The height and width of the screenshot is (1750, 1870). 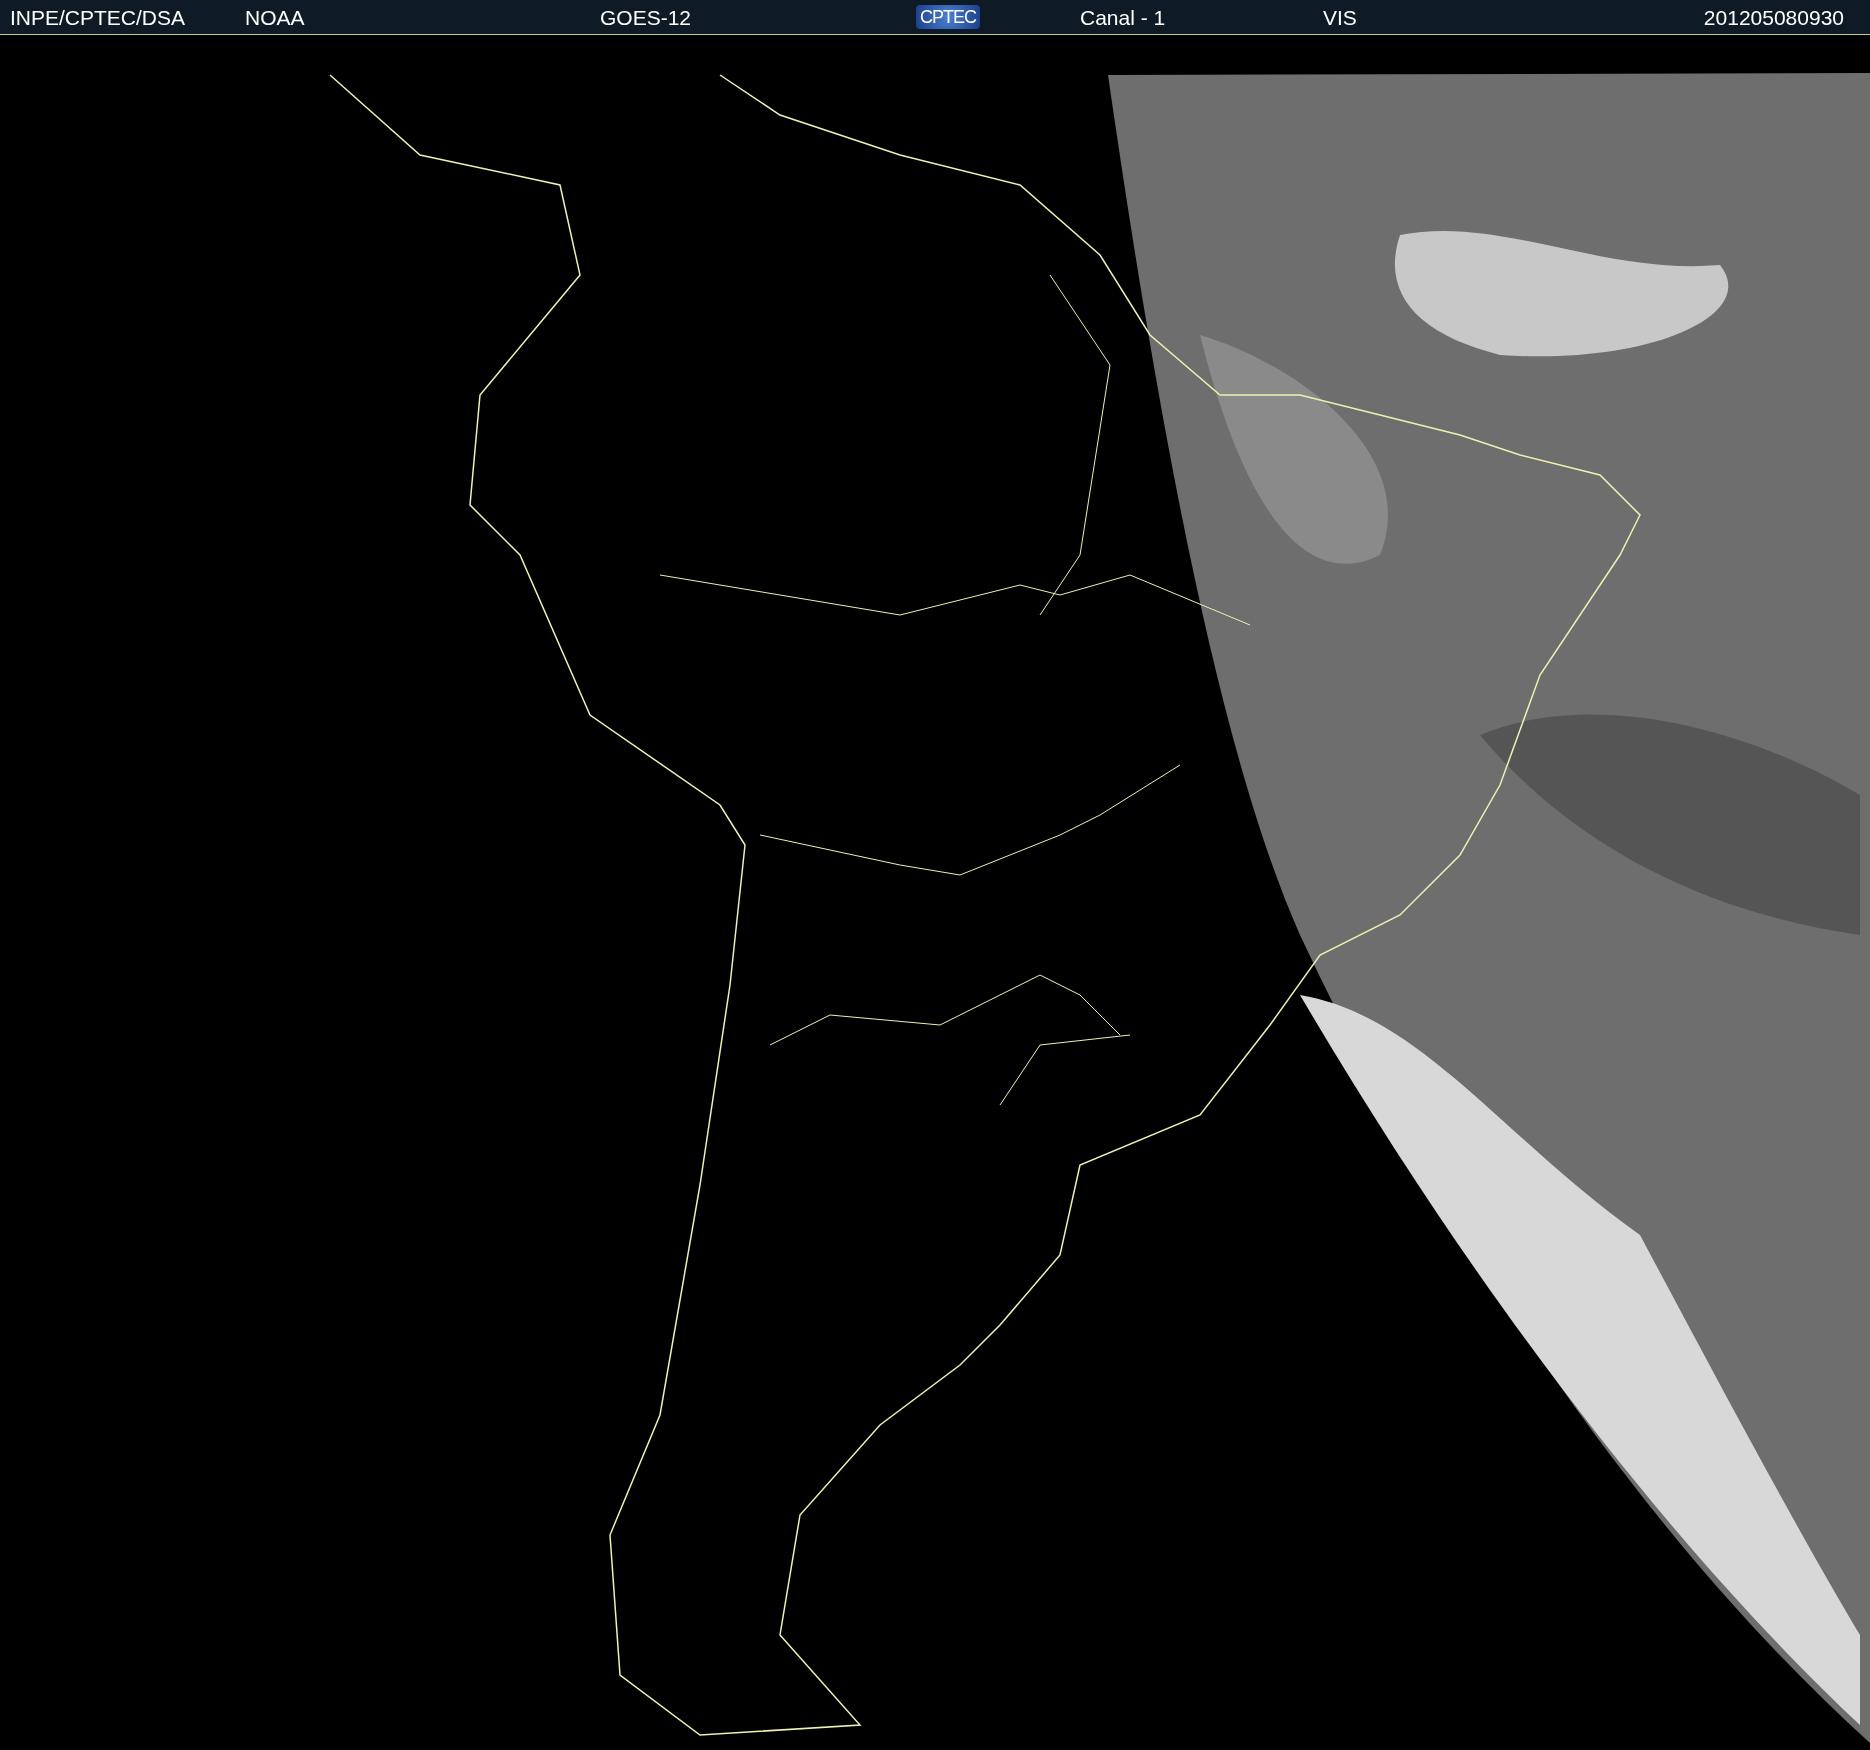 What do you see at coordinates (1340, 17) in the screenshot?
I see `band-label: VIS` at bounding box center [1340, 17].